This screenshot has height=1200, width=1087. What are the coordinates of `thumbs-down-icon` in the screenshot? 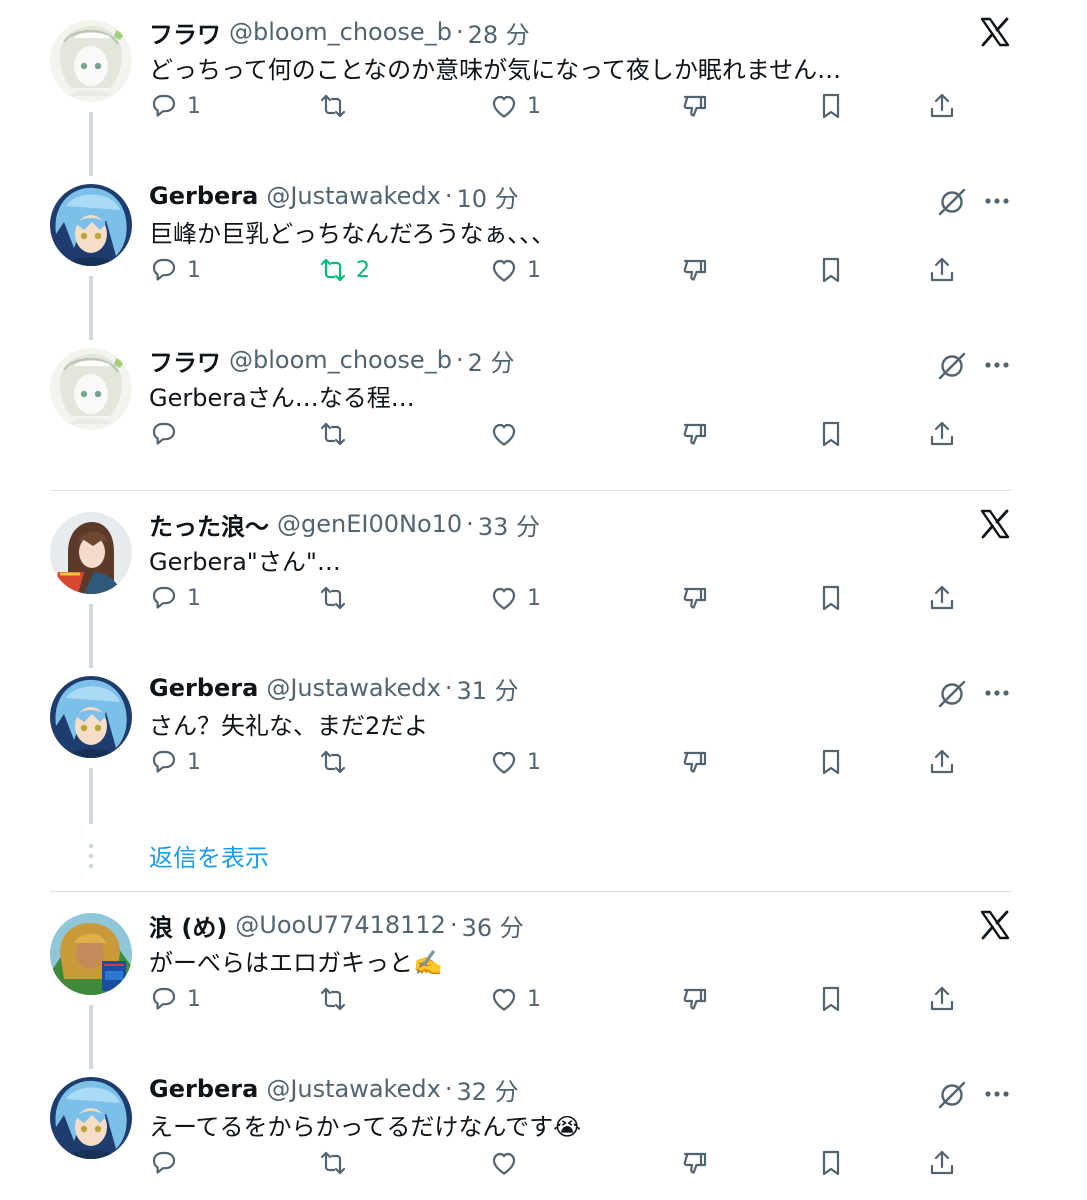 It's located at (695, 762).